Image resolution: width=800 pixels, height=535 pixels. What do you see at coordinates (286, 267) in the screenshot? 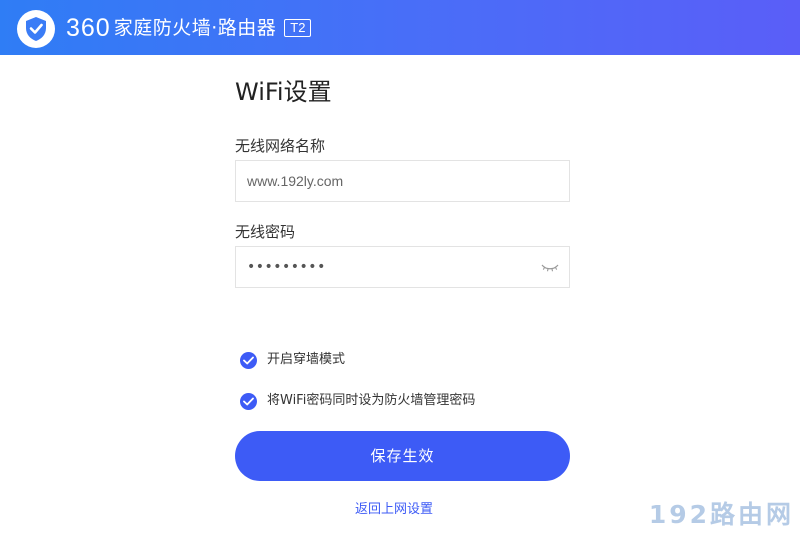
I see `password-input: •••••••••` at bounding box center [286, 267].